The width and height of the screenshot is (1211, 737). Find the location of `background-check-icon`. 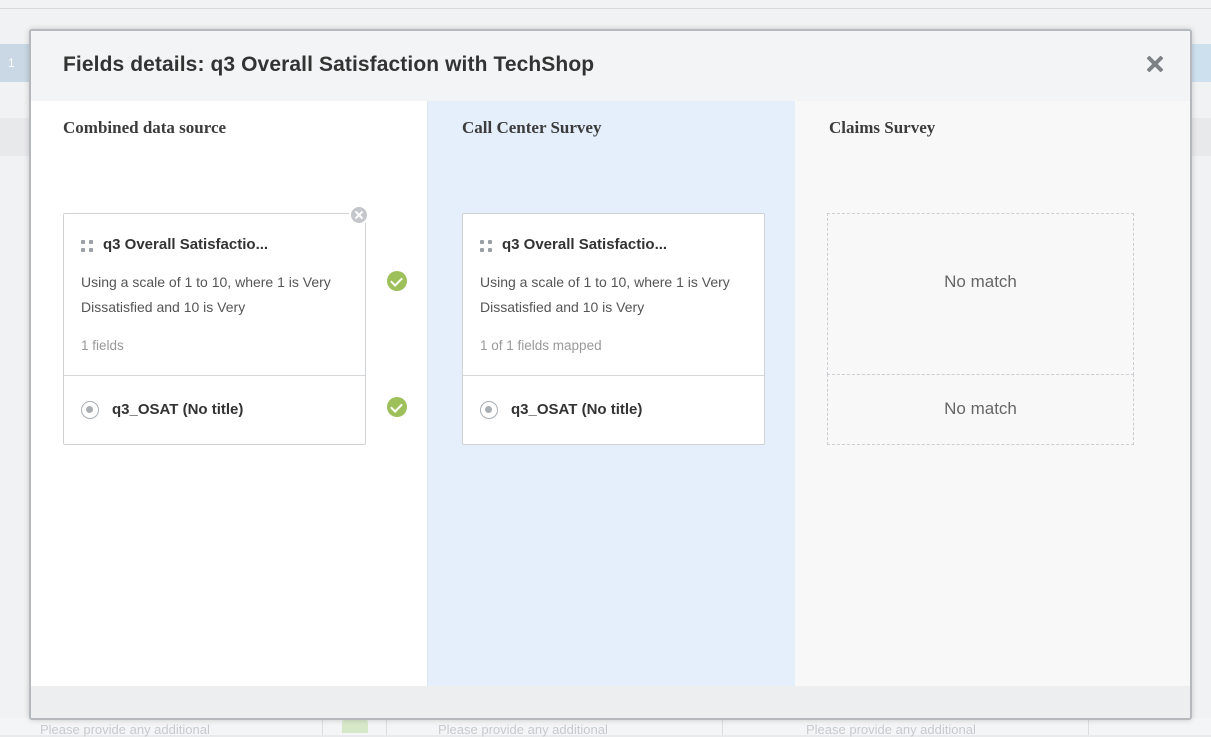

background-check-icon is located at coordinates (355, 726).